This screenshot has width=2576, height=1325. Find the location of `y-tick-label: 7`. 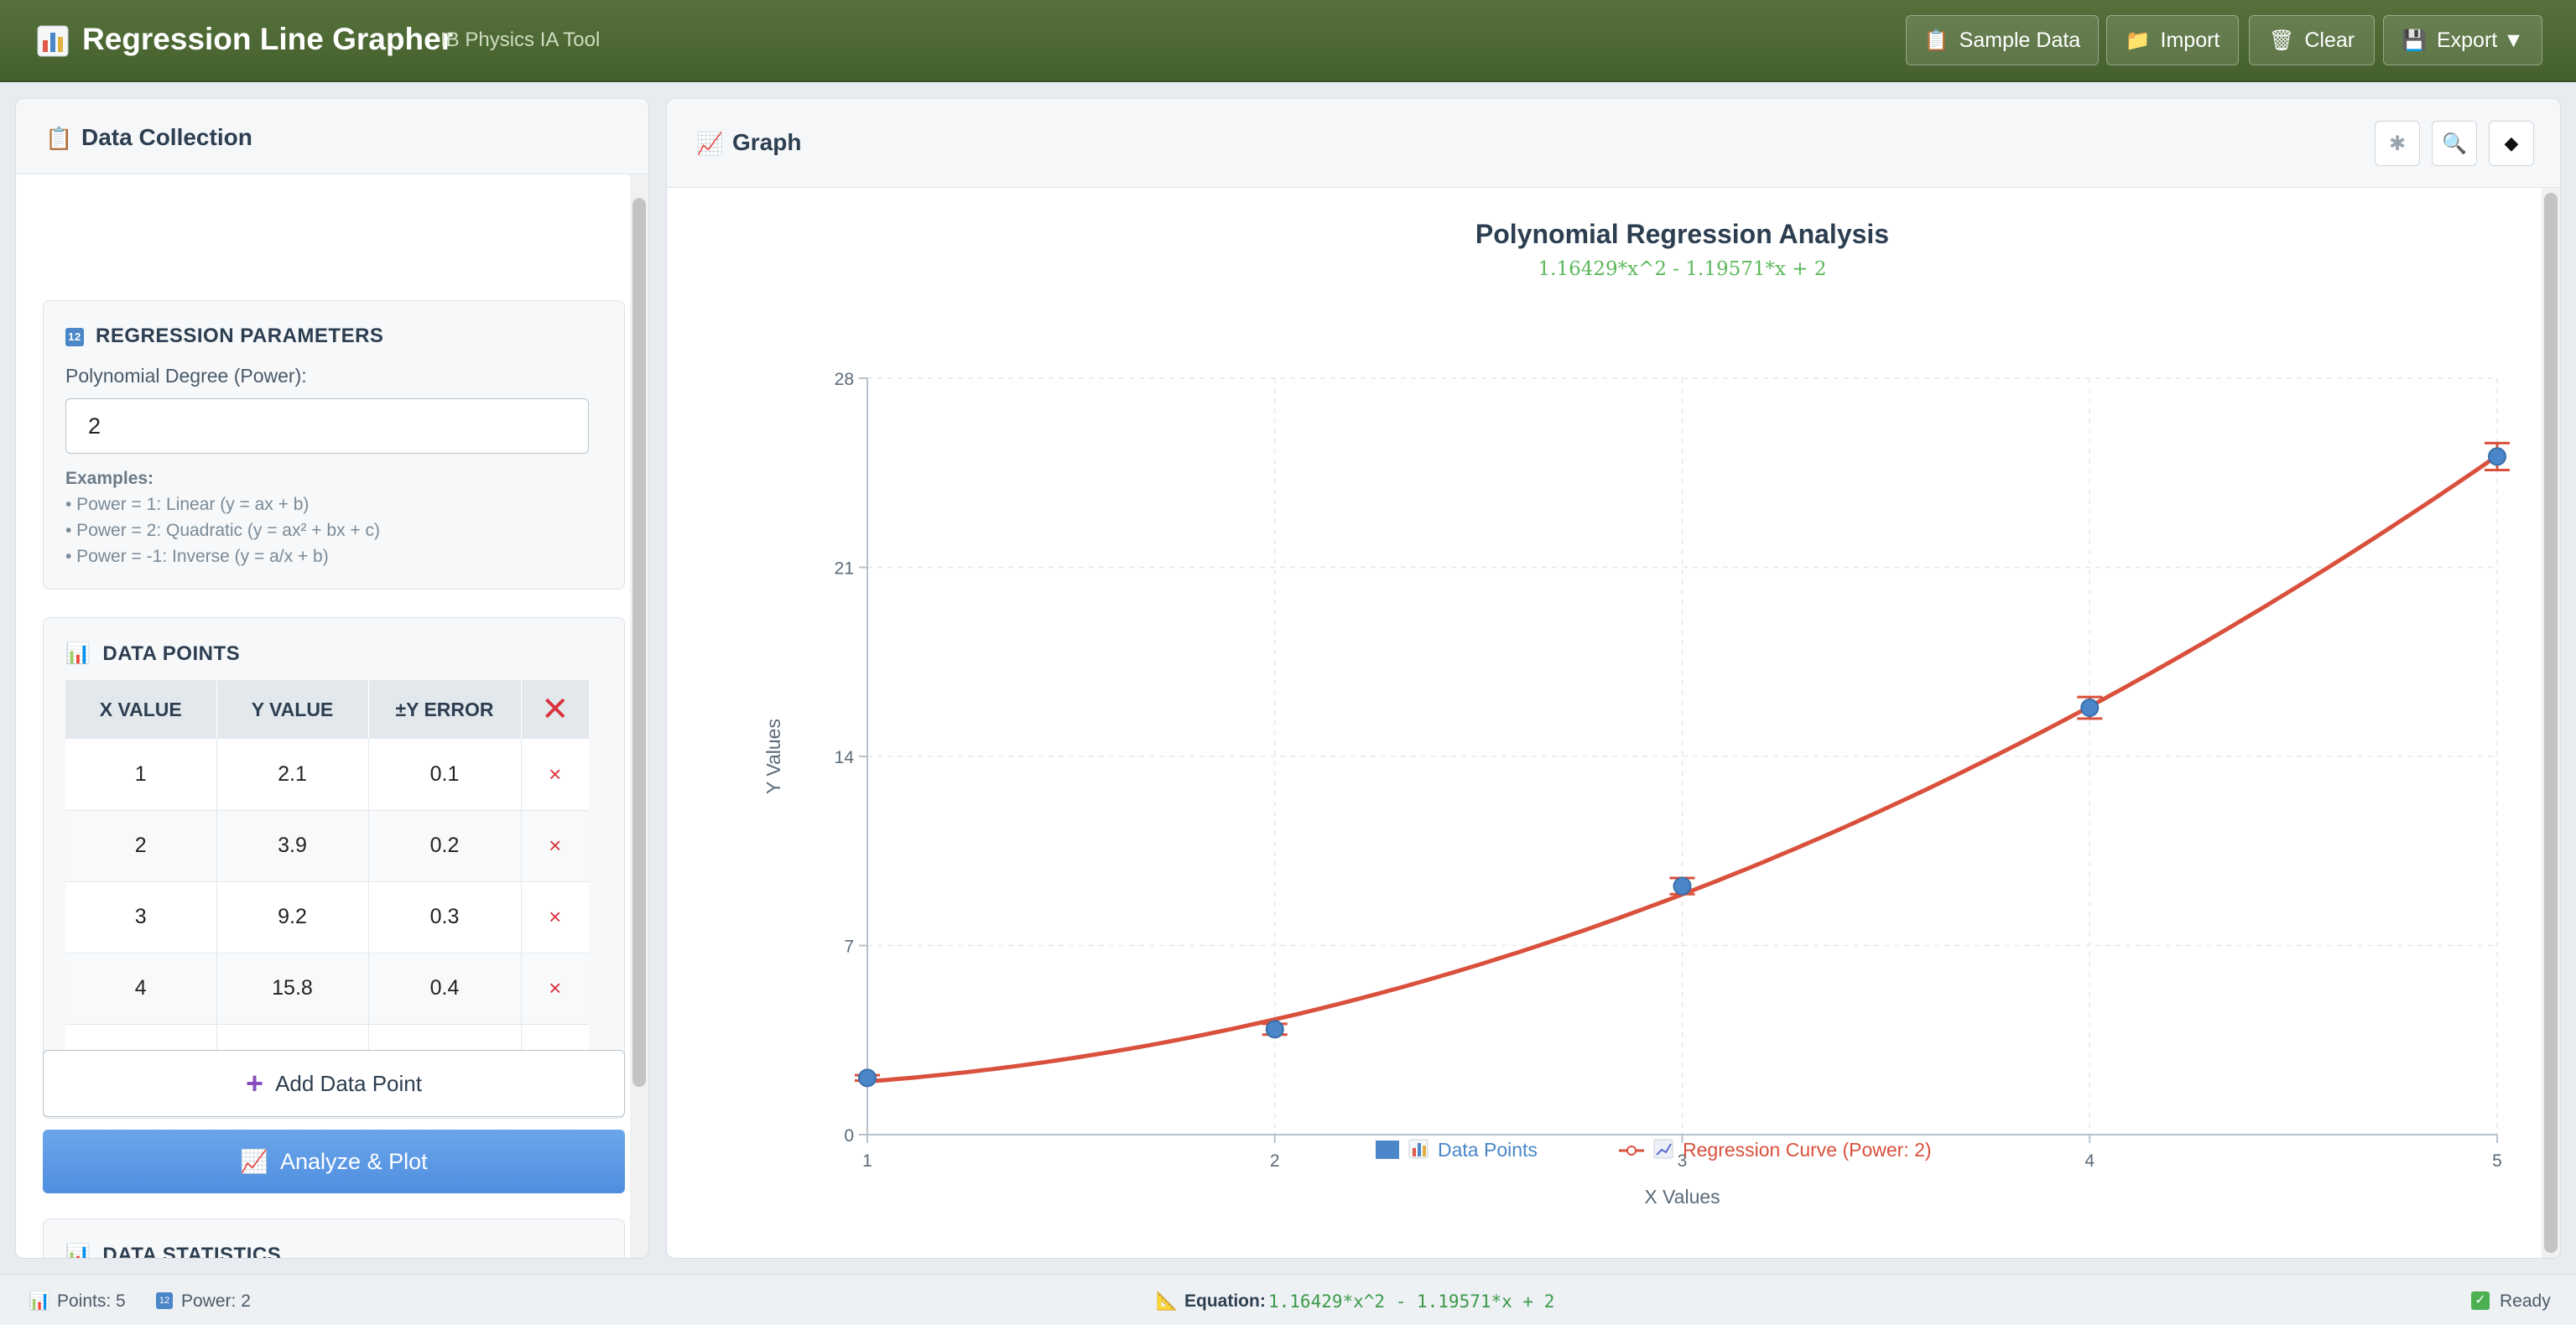

y-tick-label: 7 is located at coordinates (849, 947).